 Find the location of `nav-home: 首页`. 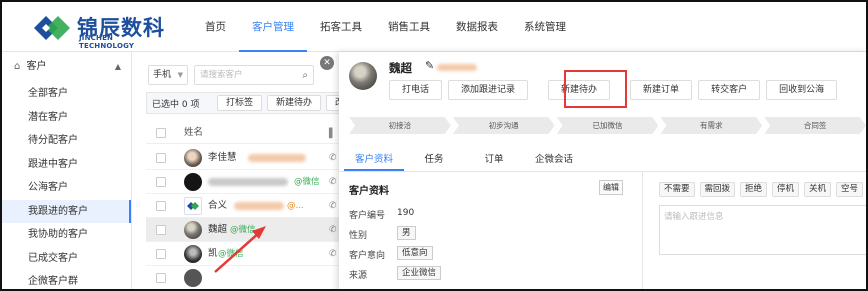

nav-home: 首页 is located at coordinates (215, 27).